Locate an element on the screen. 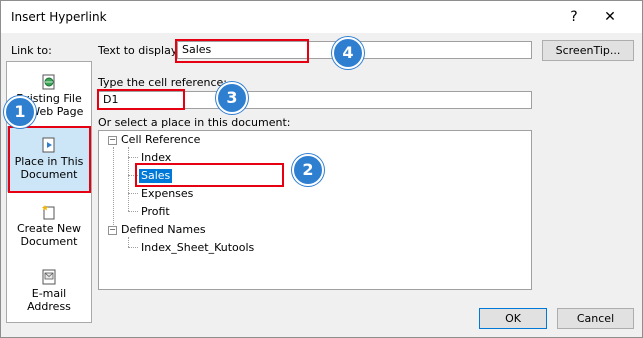 The width and height of the screenshot is (643, 338). sidebar-item-label: Create New is located at coordinates (49, 228).